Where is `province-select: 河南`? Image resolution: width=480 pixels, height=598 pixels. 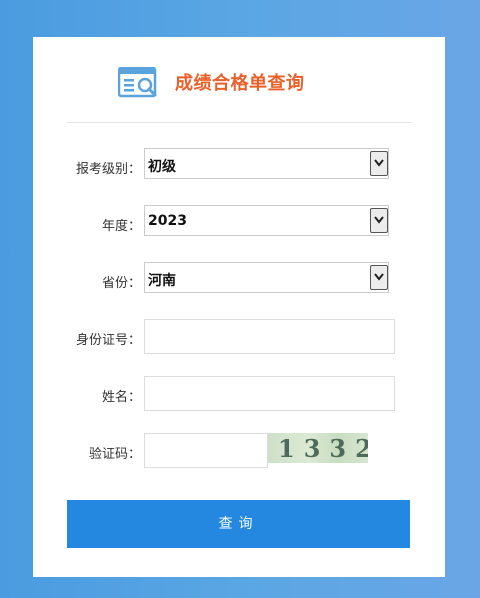 province-select: 河南 is located at coordinates (266, 277).